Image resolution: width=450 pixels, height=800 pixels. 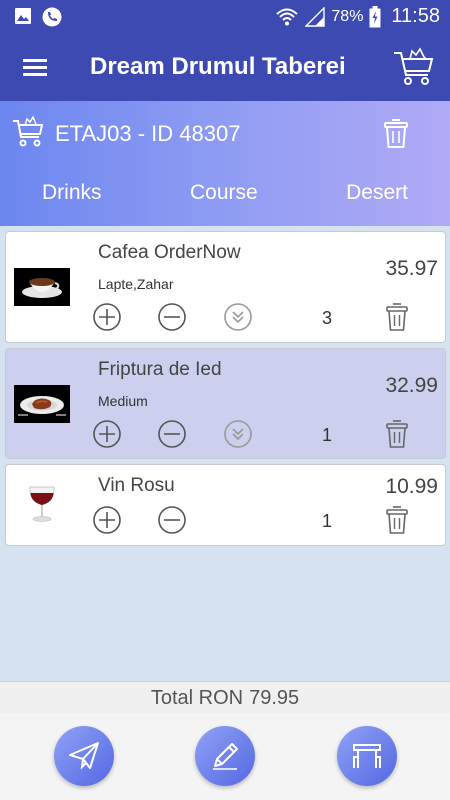 What do you see at coordinates (315, 16) in the screenshot?
I see `signal-icon` at bounding box center [315, 16].